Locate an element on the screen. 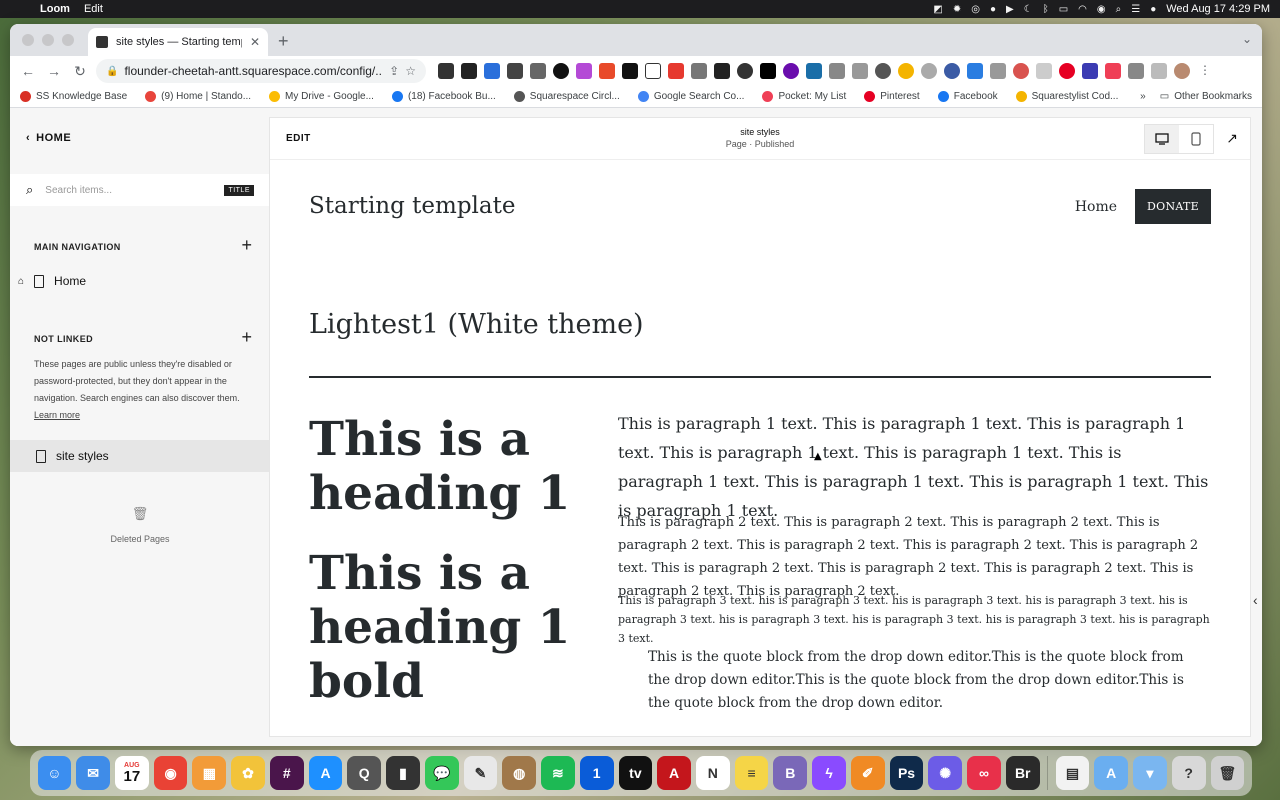  downloads-folder-icon: ▾ is located at coordinates (1150, 773).